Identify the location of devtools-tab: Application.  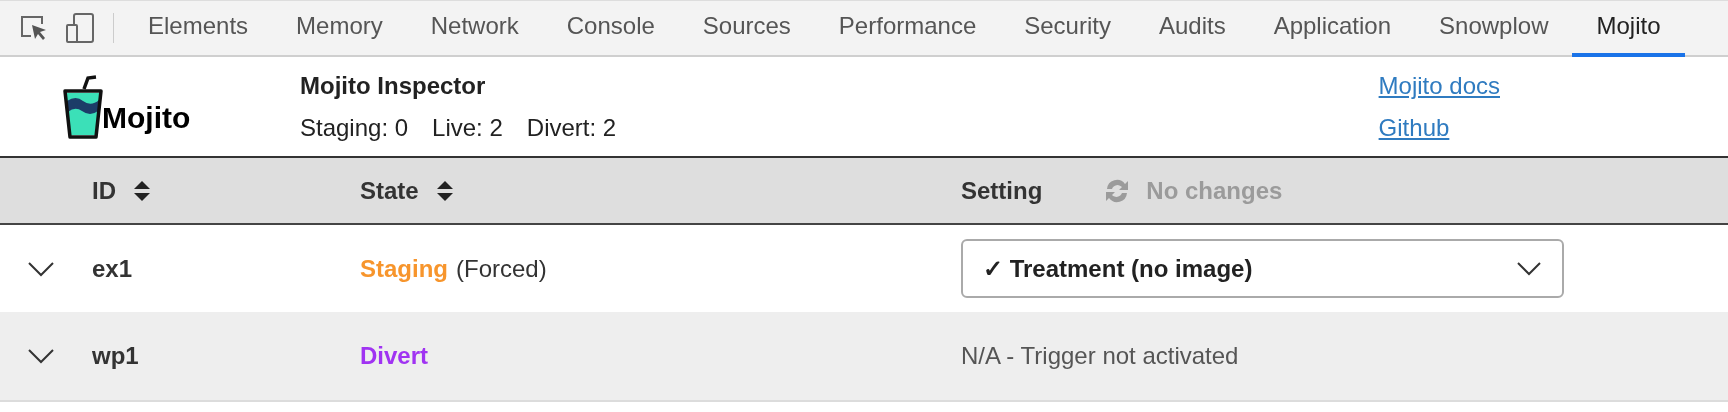
(1332, 28).